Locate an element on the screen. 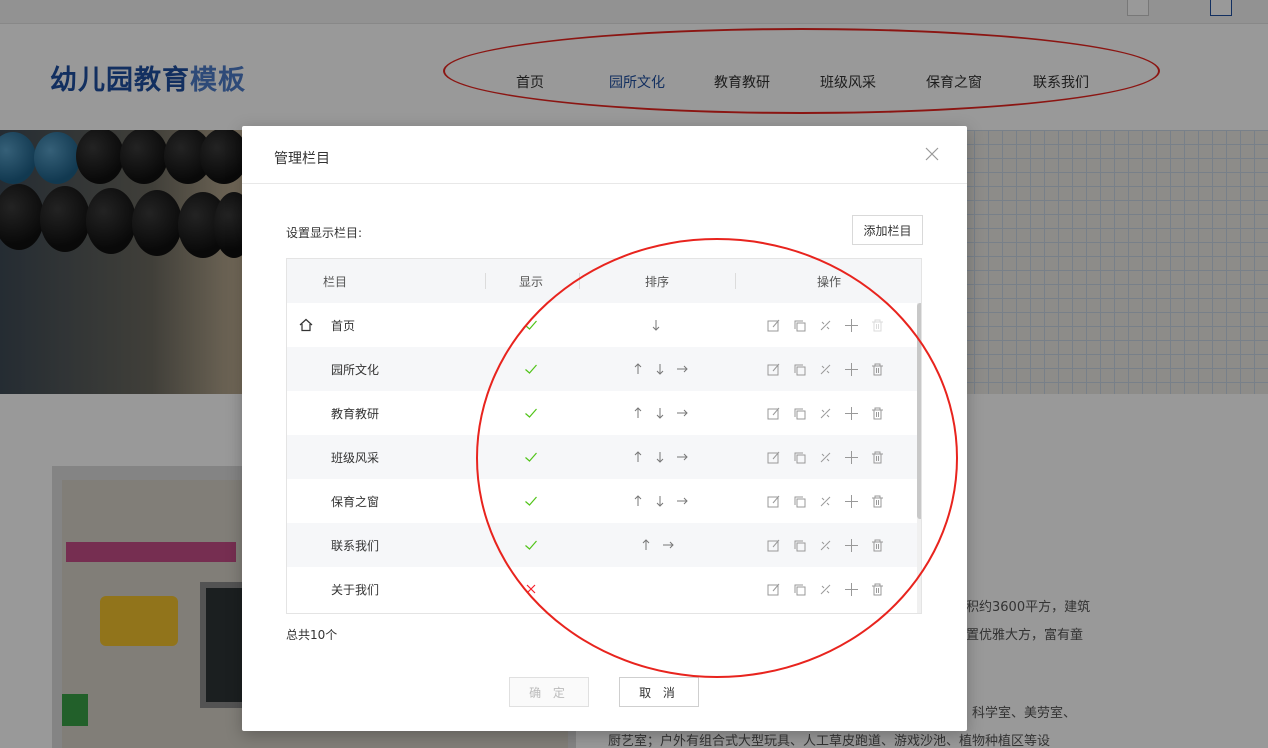  confirm-button: 确 定 is located at coordinates (549, 692).